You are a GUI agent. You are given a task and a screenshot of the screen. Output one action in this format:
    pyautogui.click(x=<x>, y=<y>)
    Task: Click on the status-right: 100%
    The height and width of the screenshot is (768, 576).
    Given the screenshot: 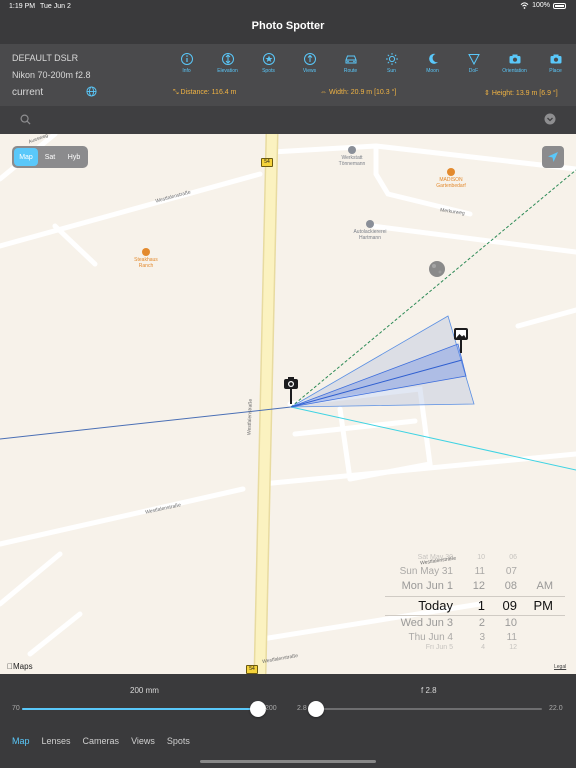 What is the action you would take?
    pyautogui.click(x=543, y=5)
    